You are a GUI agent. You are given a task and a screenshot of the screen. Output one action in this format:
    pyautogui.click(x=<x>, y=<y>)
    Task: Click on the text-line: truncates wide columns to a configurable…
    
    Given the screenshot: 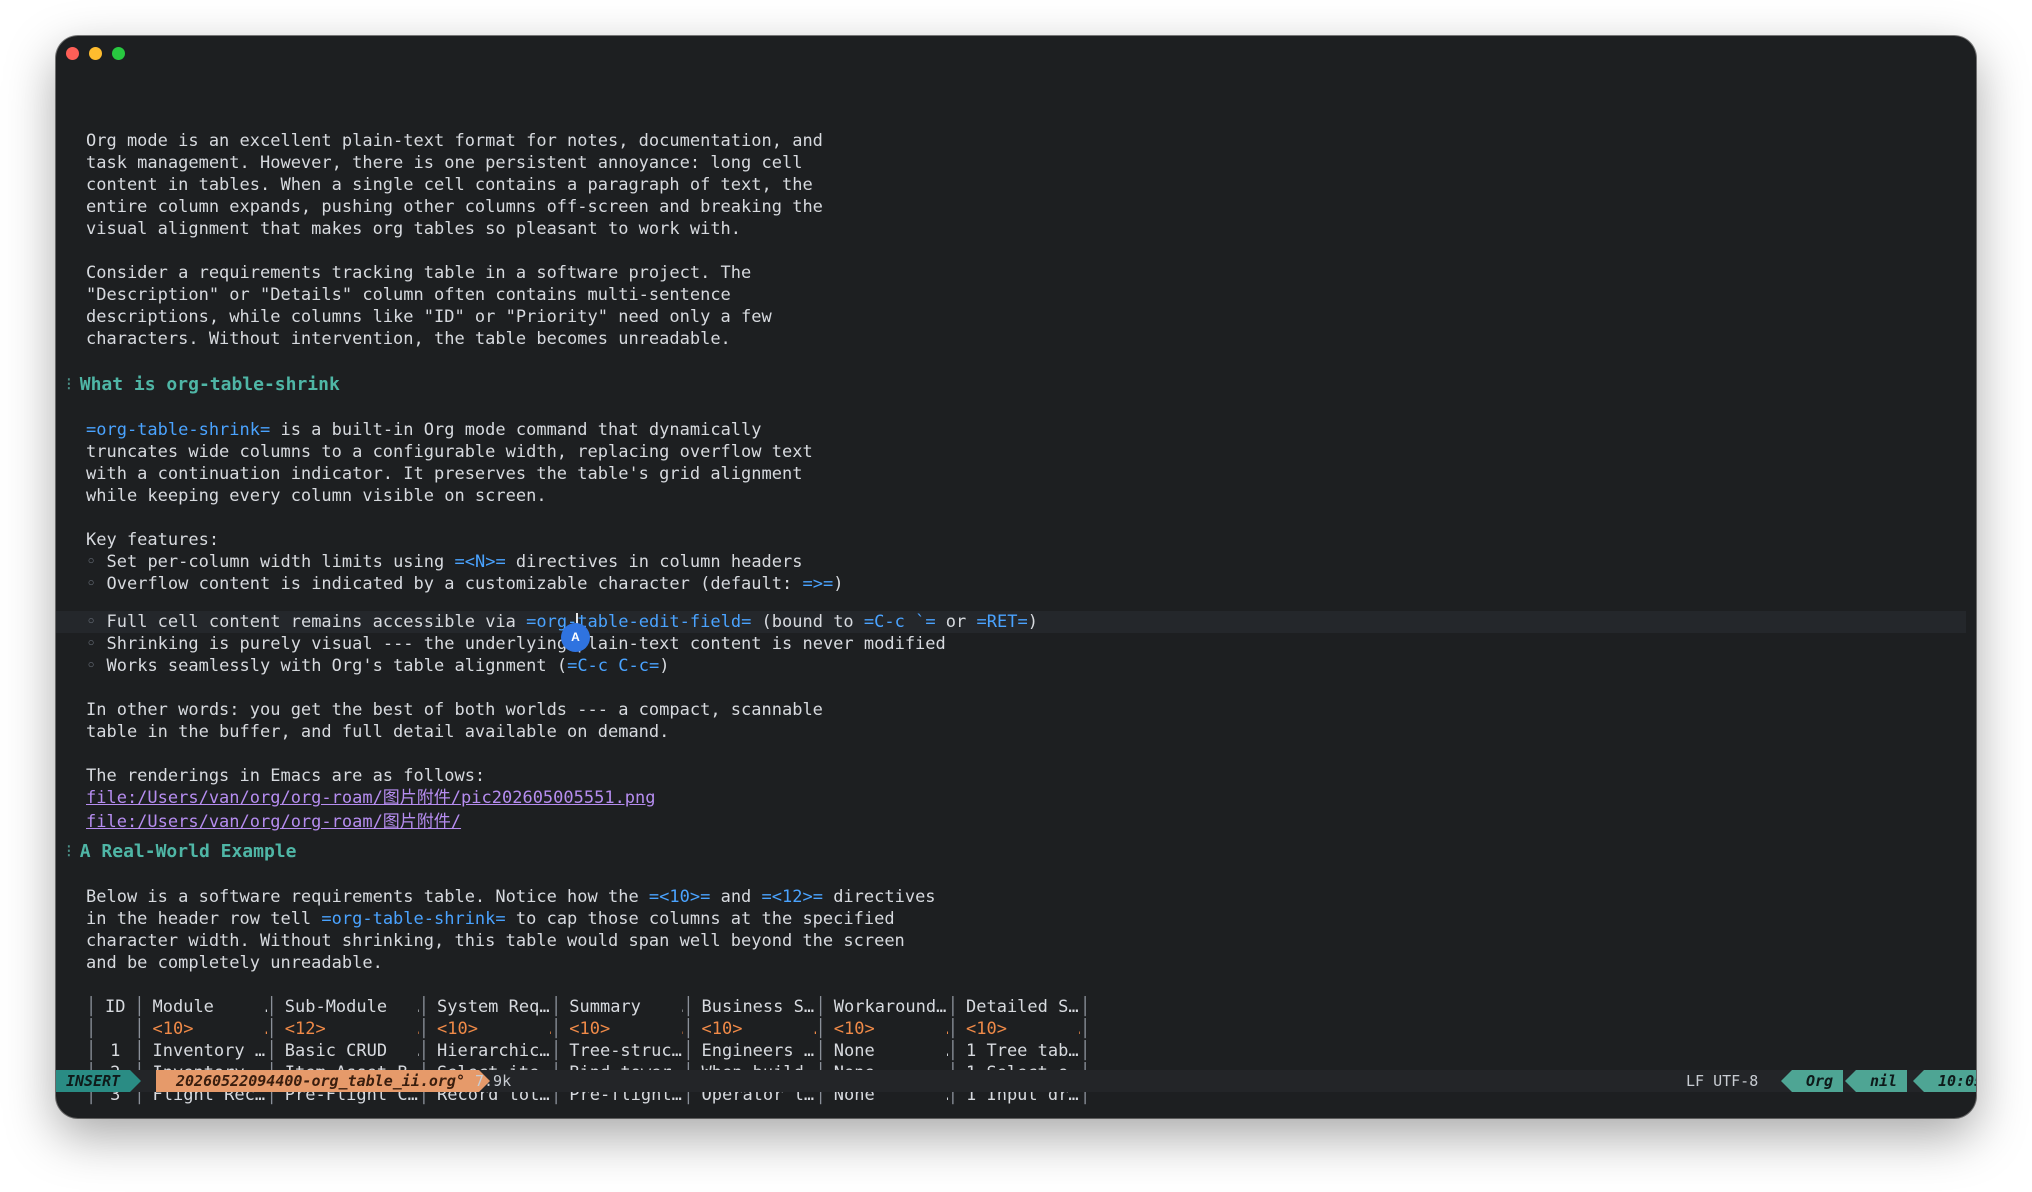 What is the action you would take?
    pyautogui.click(x=449, y=452)
    